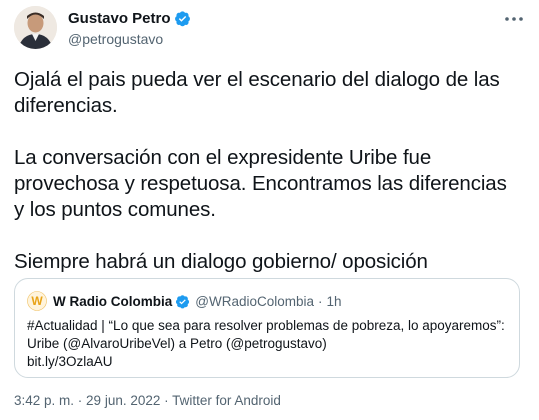  Describe the element at coordinates (44, 400) in the screenshot. I see `tweet-time: 3:42 p. m.` at that location.